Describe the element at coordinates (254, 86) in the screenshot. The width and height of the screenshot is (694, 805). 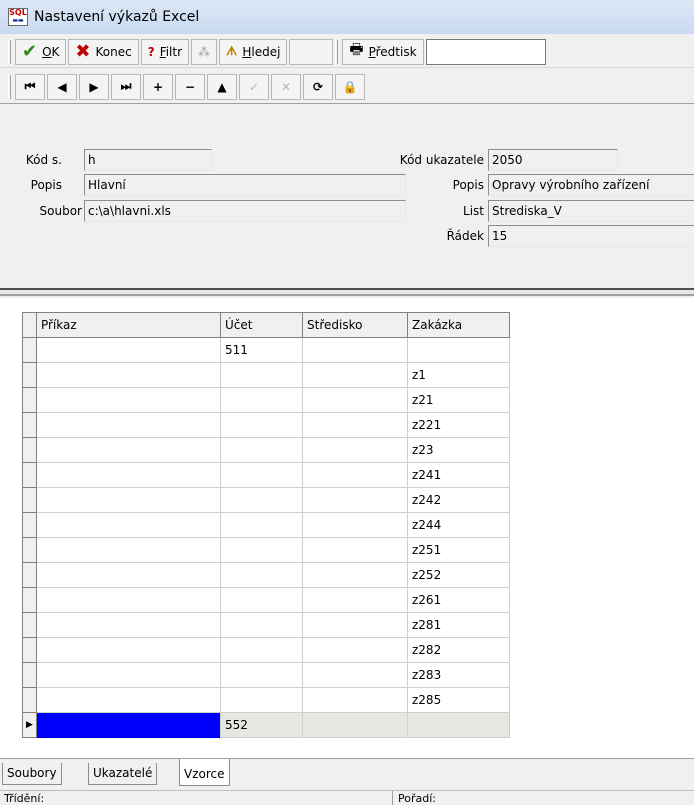
I see `post-record-button: ✓` at that location.